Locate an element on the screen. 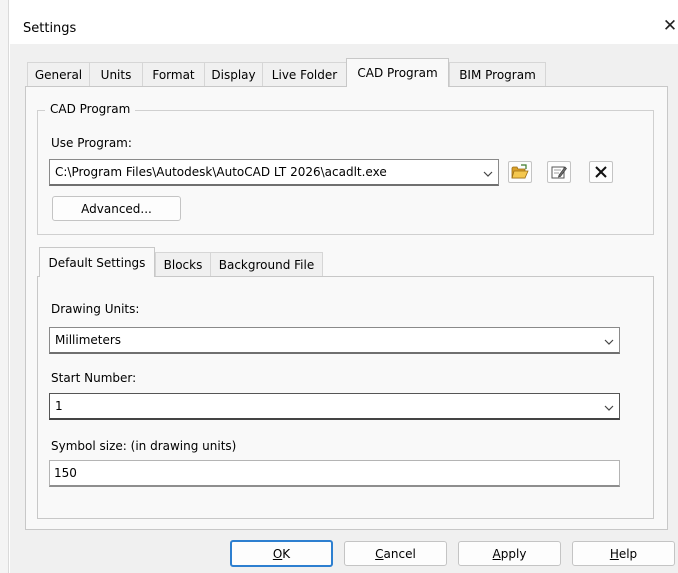 The height and width of the screenshot is (573, 678). tab-bim-program: BIM Program is located at coordinates (497, 74).